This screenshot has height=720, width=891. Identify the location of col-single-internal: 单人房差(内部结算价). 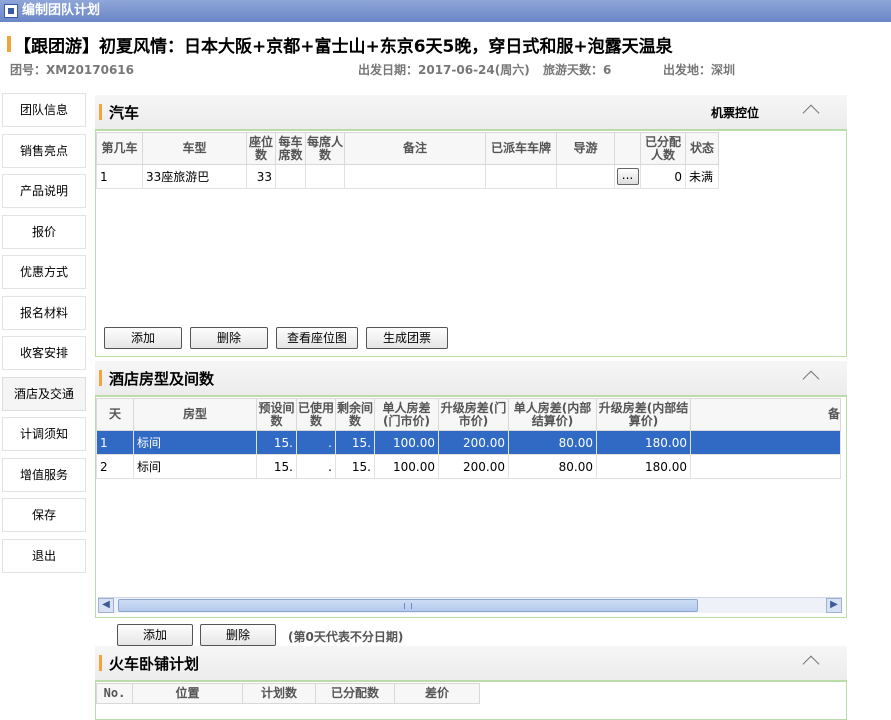
(552, 414).